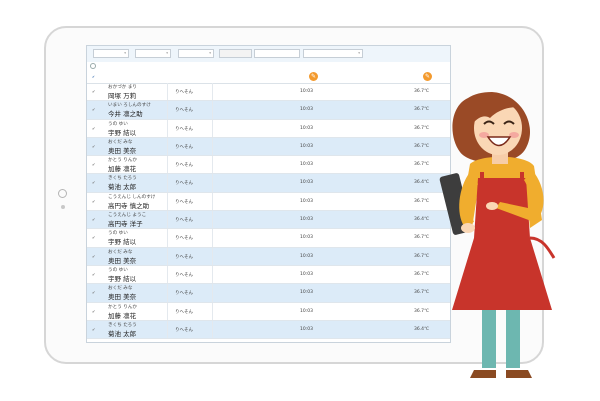  I want to click on refresh-circle-icon, so click(93, 66).